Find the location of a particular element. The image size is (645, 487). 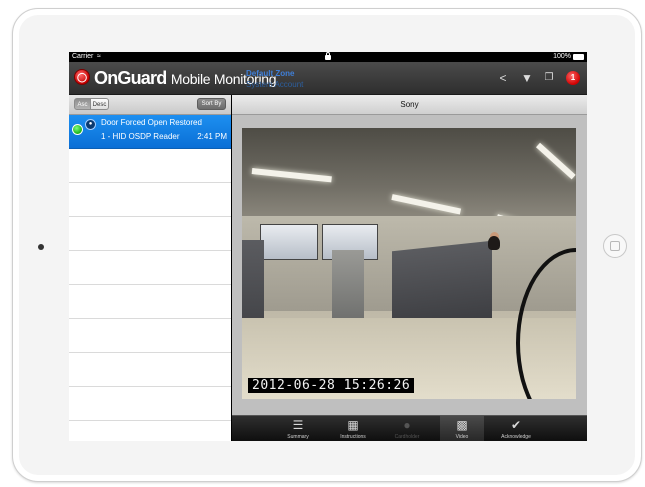

filter-icon: ▼ is located at coordinates (527, 78).